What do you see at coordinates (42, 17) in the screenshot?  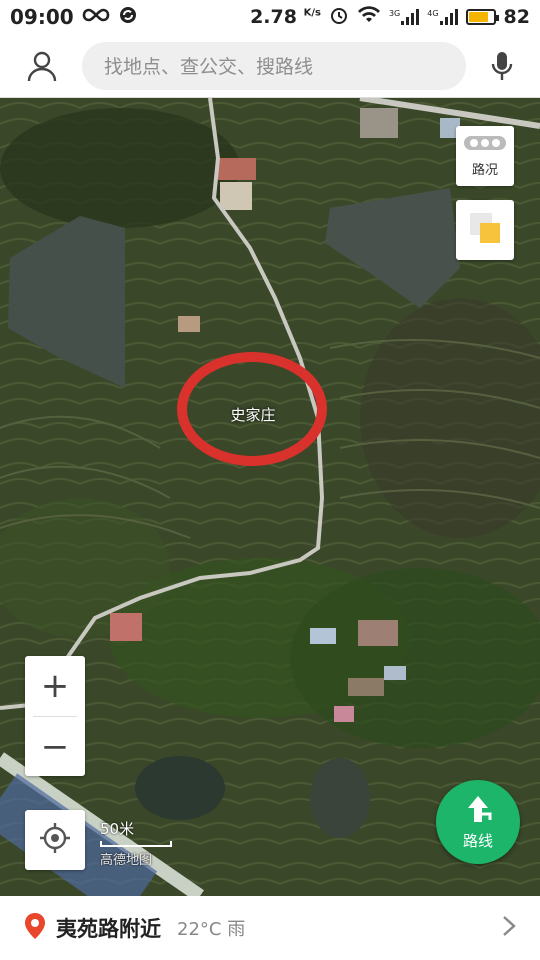 I see `status-time: 09:00` at bounding box center [42, 17].